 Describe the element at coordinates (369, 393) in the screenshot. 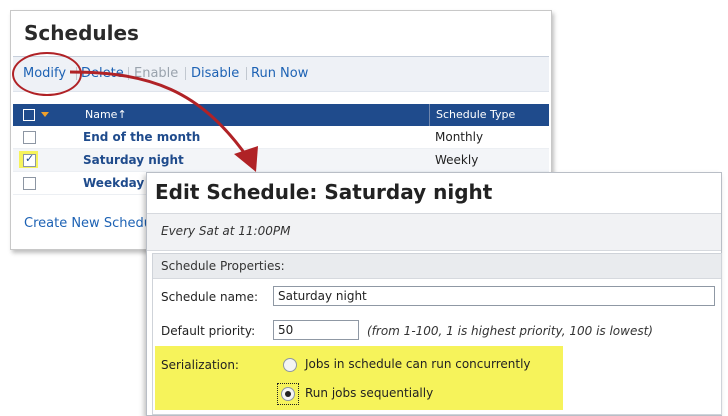

I see `run-sequentially-label: Run jobs sequentially` at that location.